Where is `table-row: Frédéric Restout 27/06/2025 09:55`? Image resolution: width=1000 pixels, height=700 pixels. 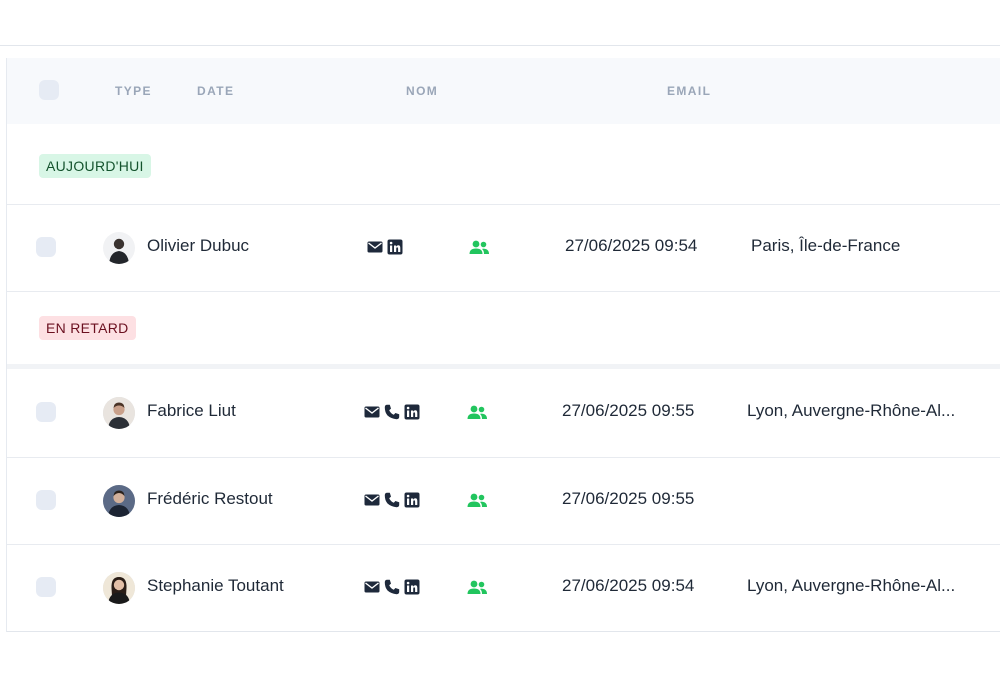 table-row: Frédéric Restout 27/06/2025 09:55 is located at coordinates (503, 501).